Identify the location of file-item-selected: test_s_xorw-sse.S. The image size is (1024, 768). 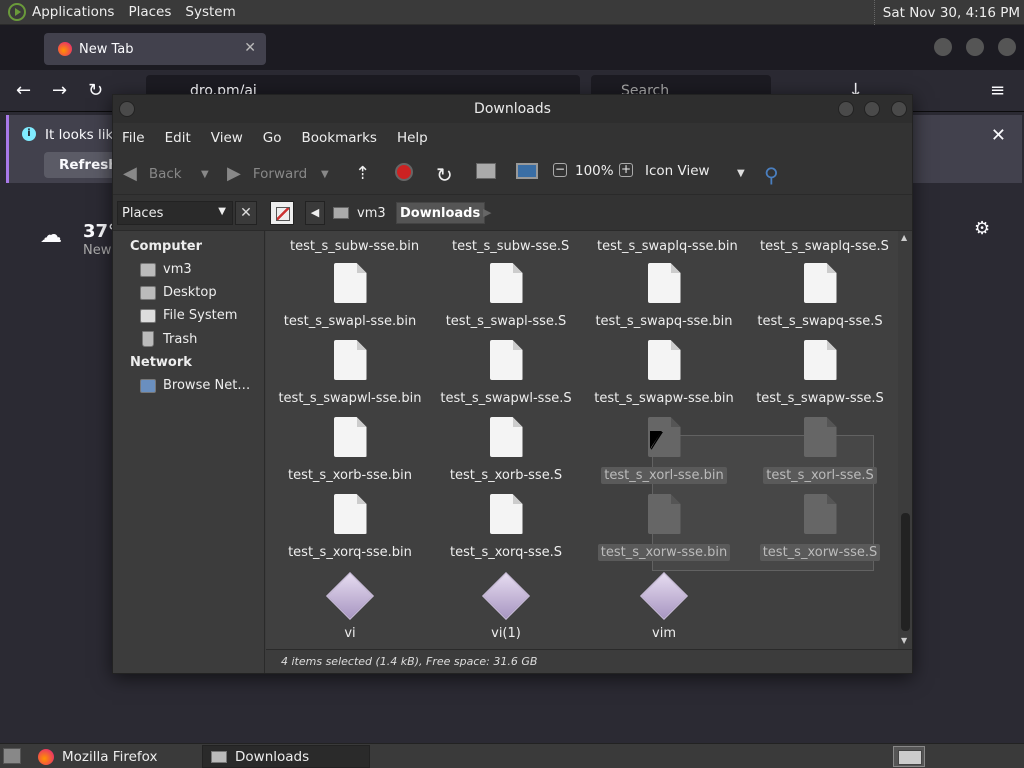
(820, 527).